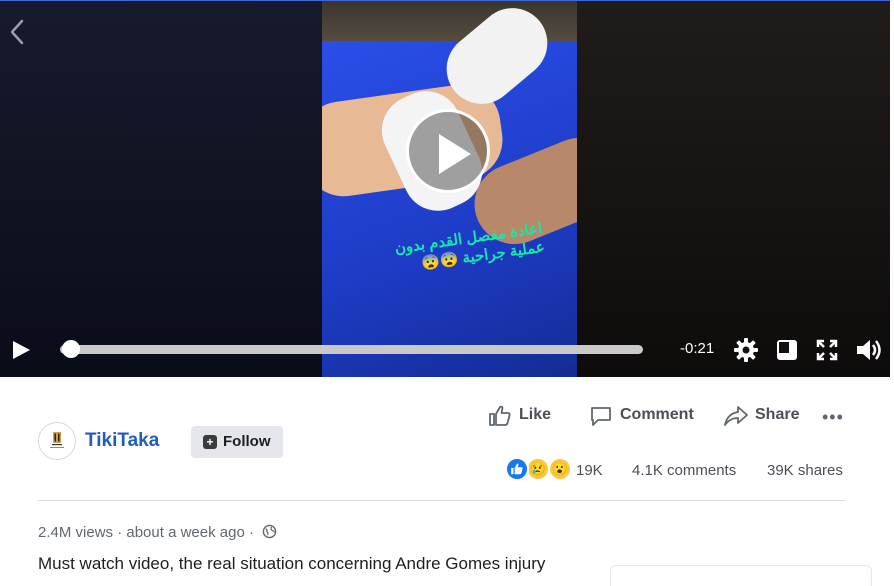 The height and width of the screenshot is (586, 894). Describe the element at coordinates (210, 442) in the screenshot. I see `follow-plus-icon: +` at that location.